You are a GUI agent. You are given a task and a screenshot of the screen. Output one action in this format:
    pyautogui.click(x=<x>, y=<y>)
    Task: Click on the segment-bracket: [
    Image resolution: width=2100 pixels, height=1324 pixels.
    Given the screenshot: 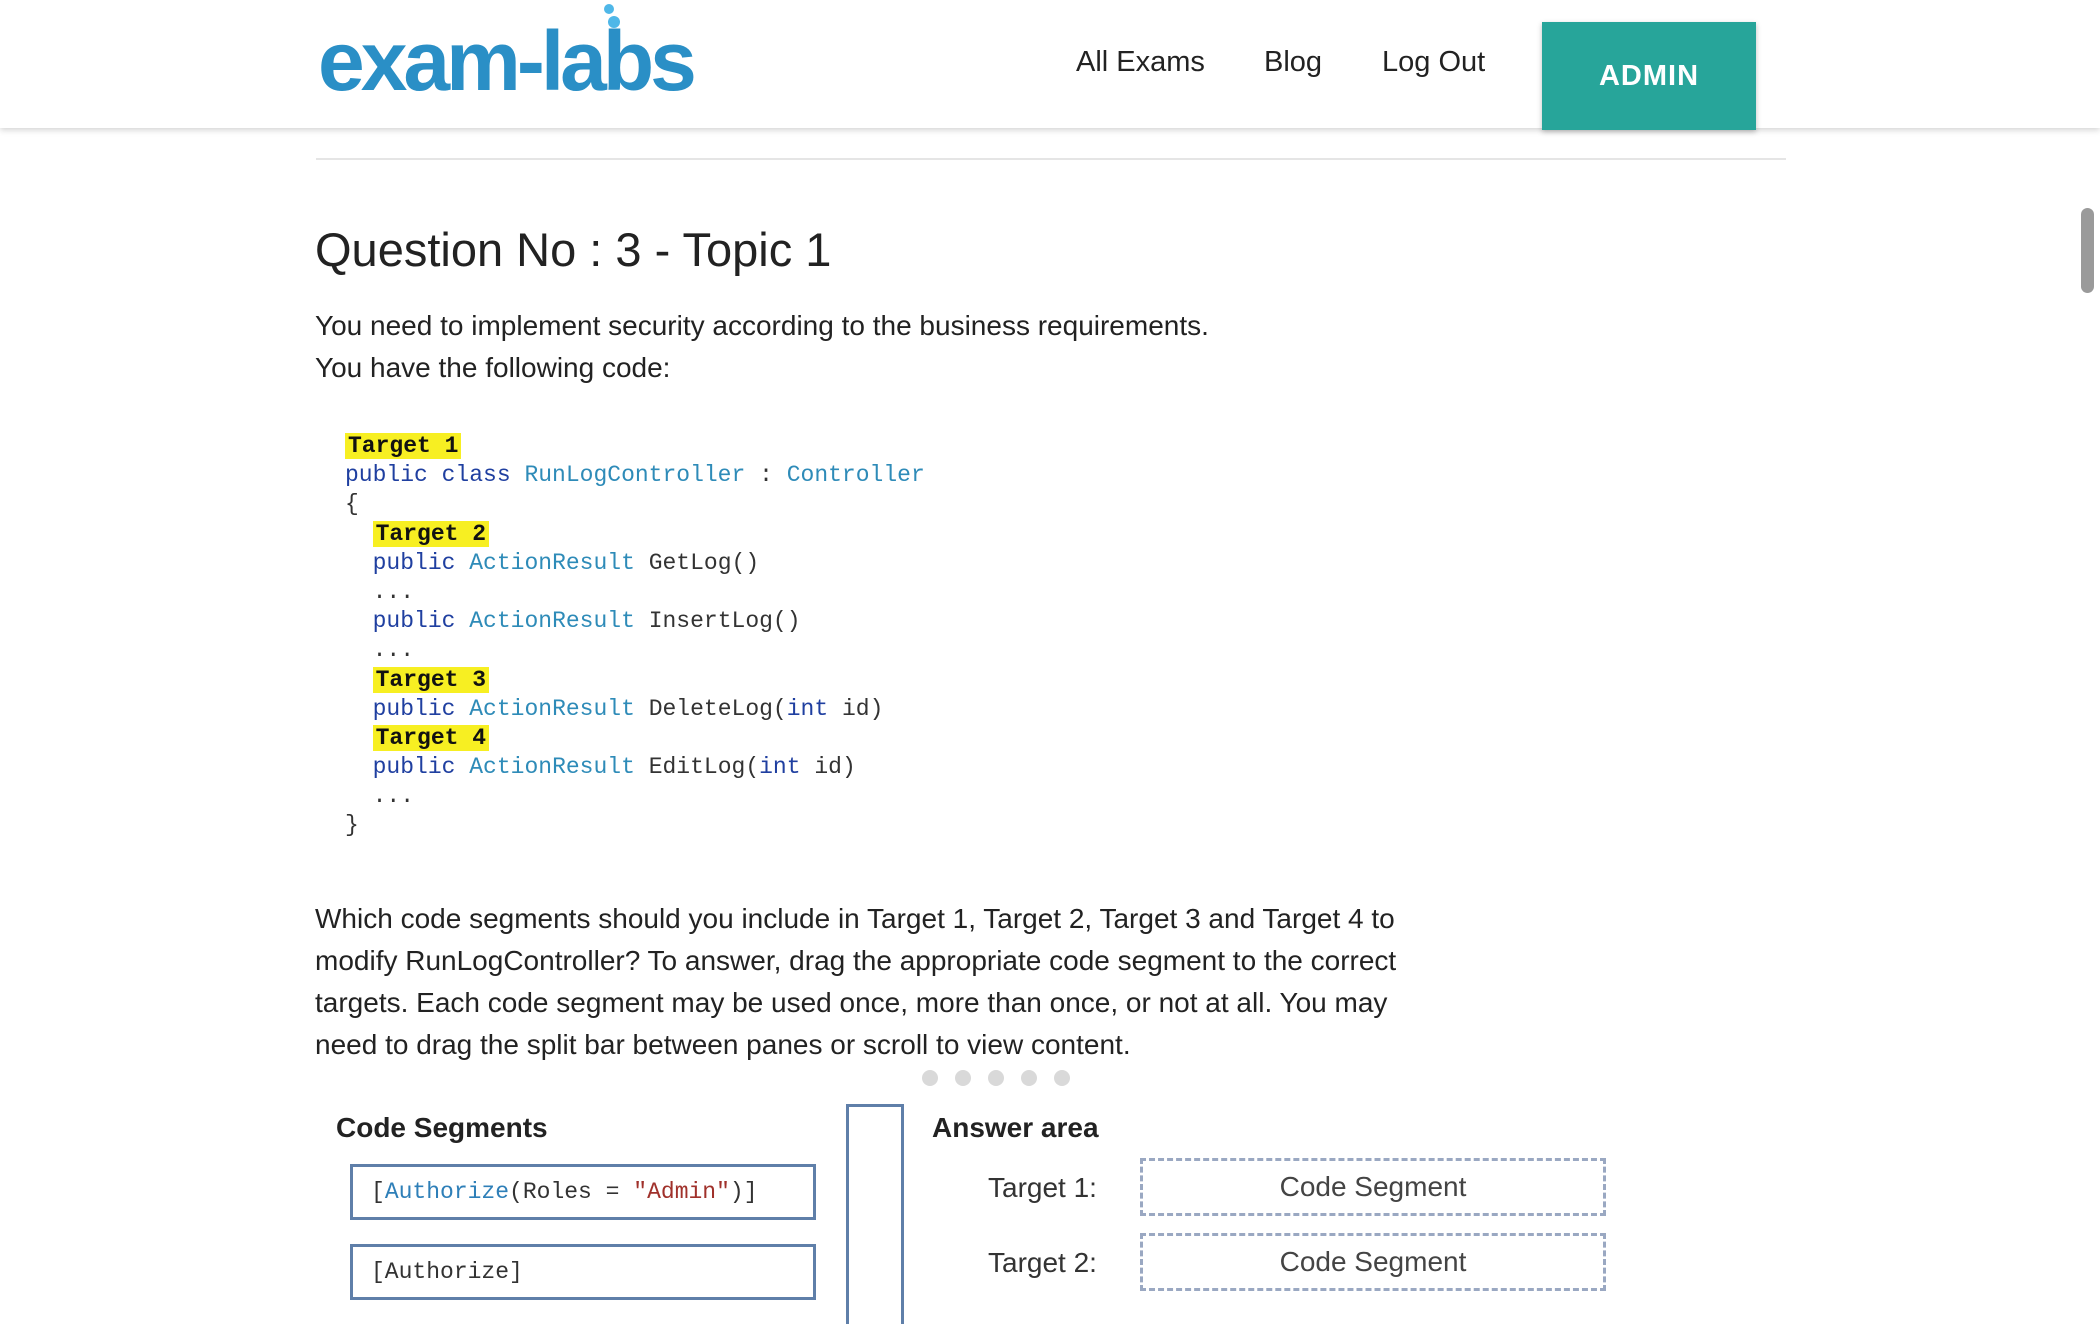 What is the action you would take?
    pyautogui.click(x=378, y=1192)
    